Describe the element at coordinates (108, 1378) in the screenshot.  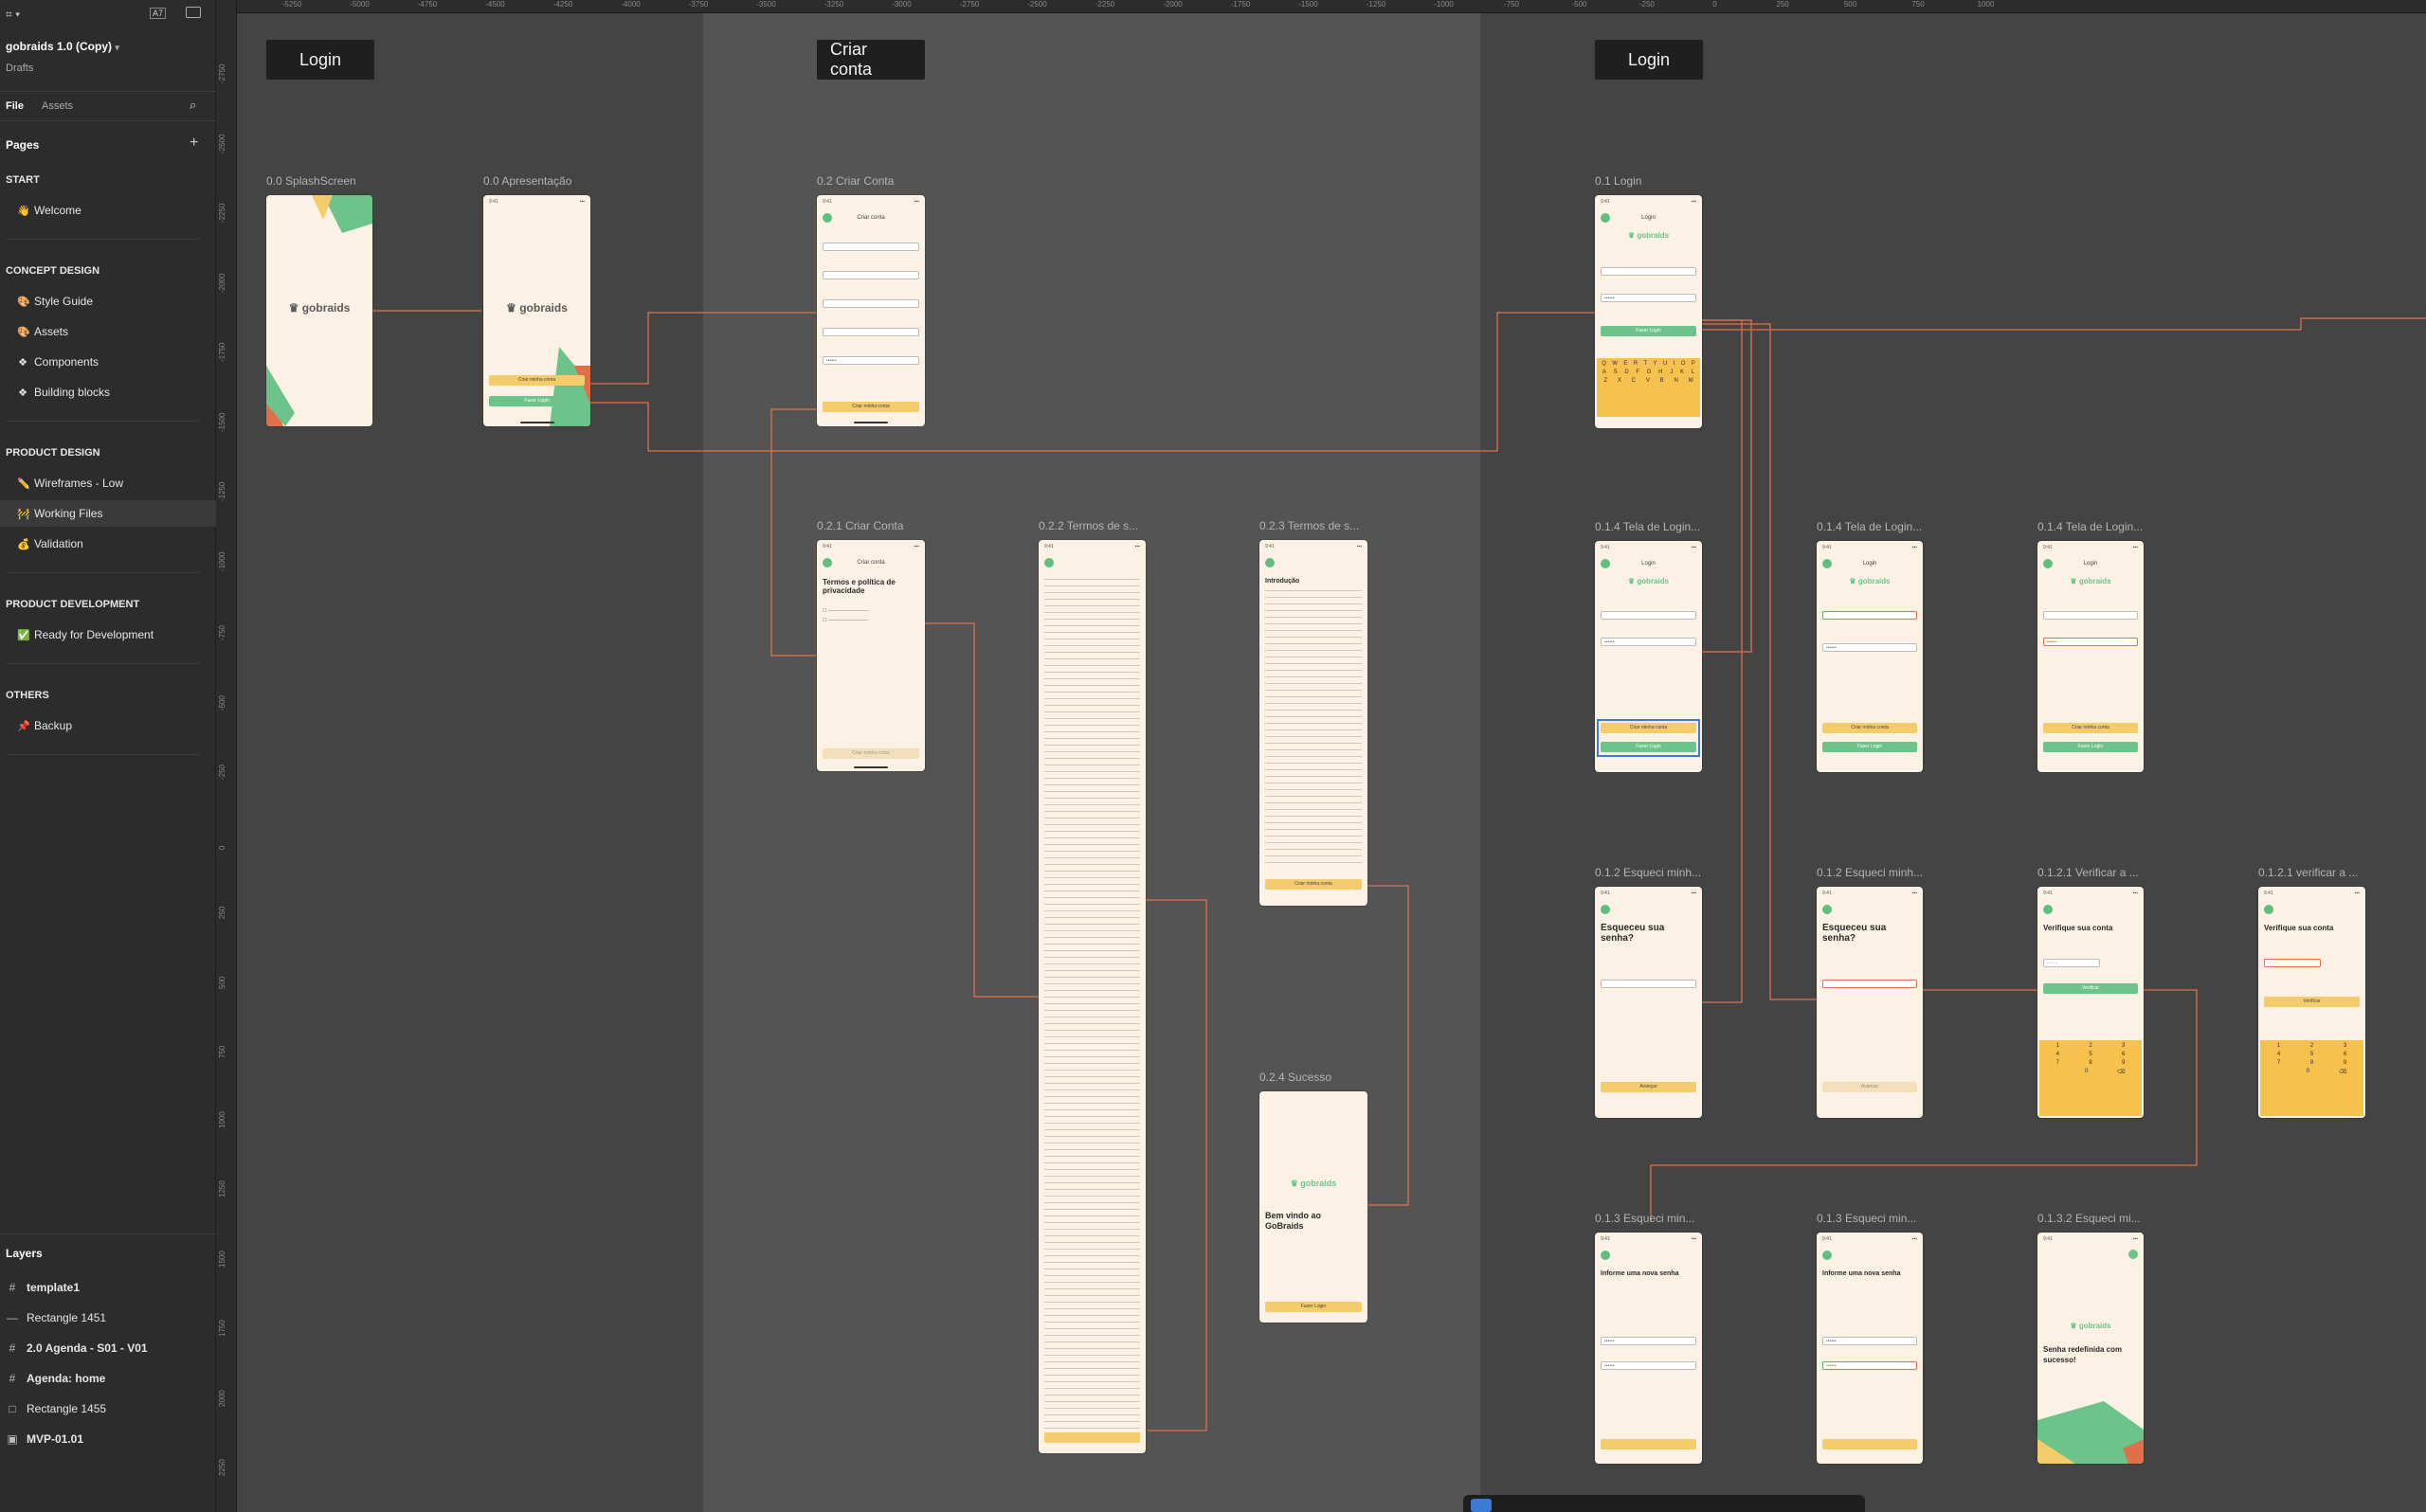
I see `layer-row: # Agenda: home` at that location.